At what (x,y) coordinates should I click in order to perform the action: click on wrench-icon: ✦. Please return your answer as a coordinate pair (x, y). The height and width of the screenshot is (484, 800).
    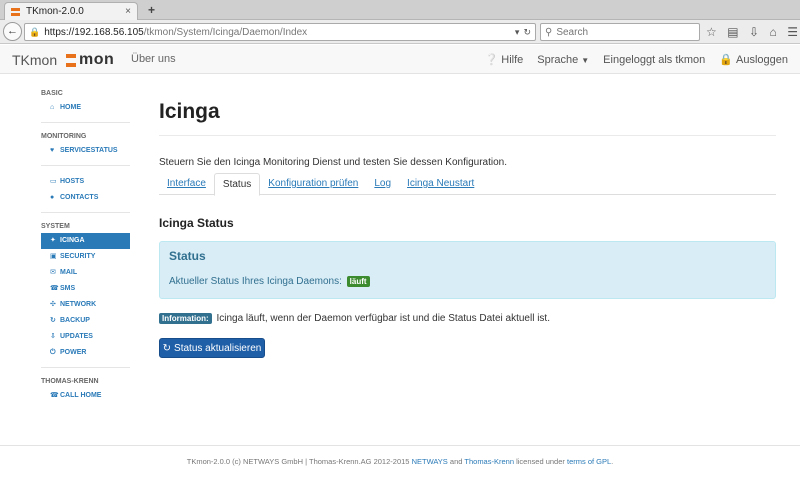
    Looking at the image, I should click on (53, 240).